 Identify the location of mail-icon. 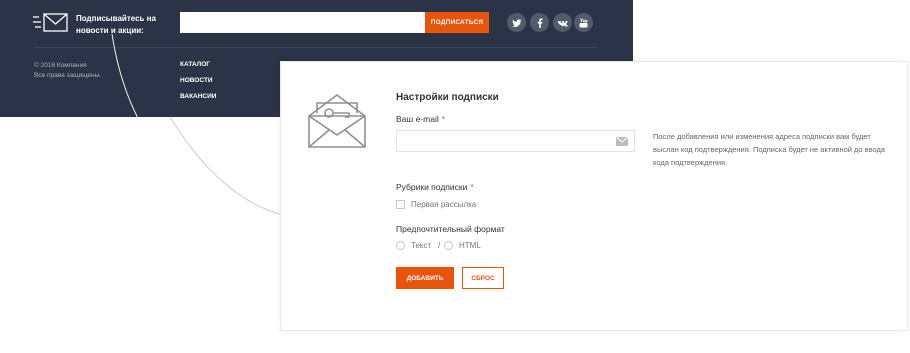
(50, 22).